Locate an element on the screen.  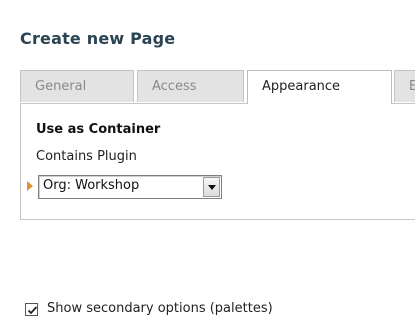
checkmark-icon is located at coordinates (32, 310).